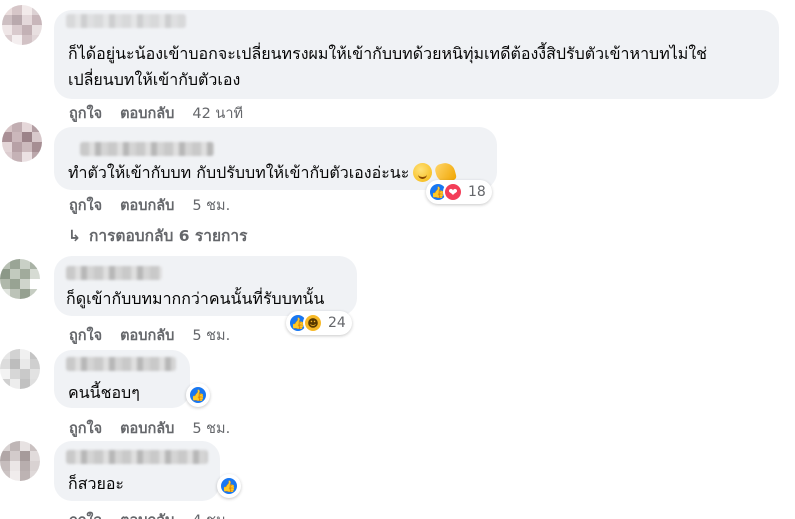  I want to click on reaction-summary: 👍 ❤ 18, so click(459, 192).